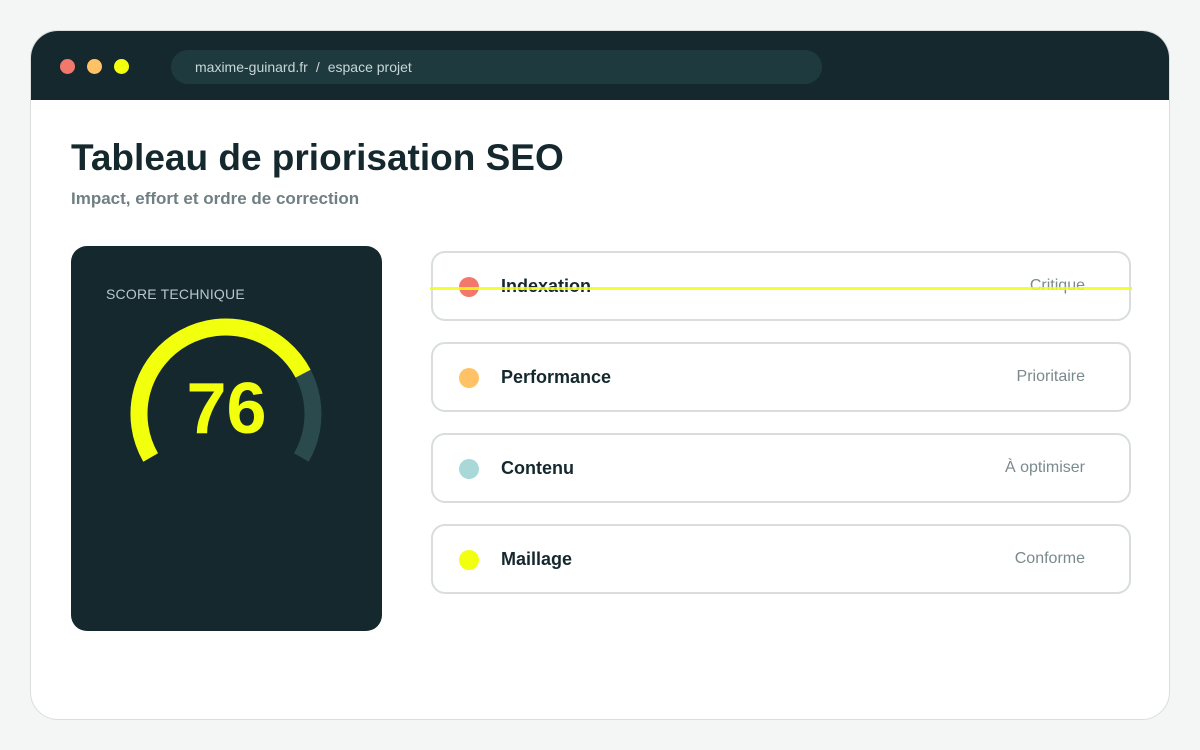  I want to click on item-name: Indexation, so click(546, 286).